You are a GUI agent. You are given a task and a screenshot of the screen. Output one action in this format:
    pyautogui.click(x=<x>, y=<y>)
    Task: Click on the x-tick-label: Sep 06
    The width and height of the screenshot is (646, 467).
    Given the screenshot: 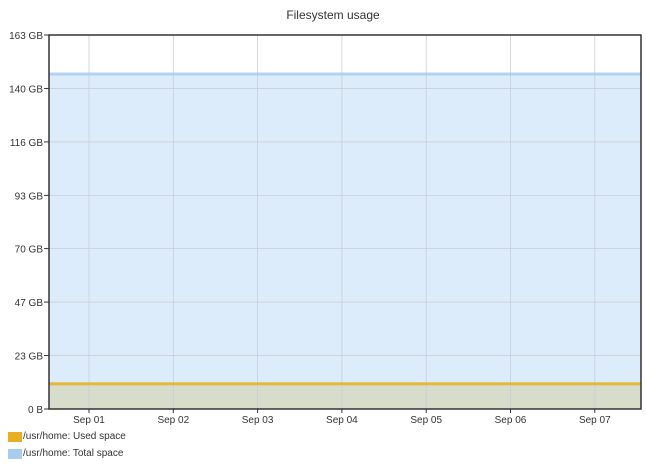 What is the action you would take?
    pyautogui.click(x=511, y=420)
    